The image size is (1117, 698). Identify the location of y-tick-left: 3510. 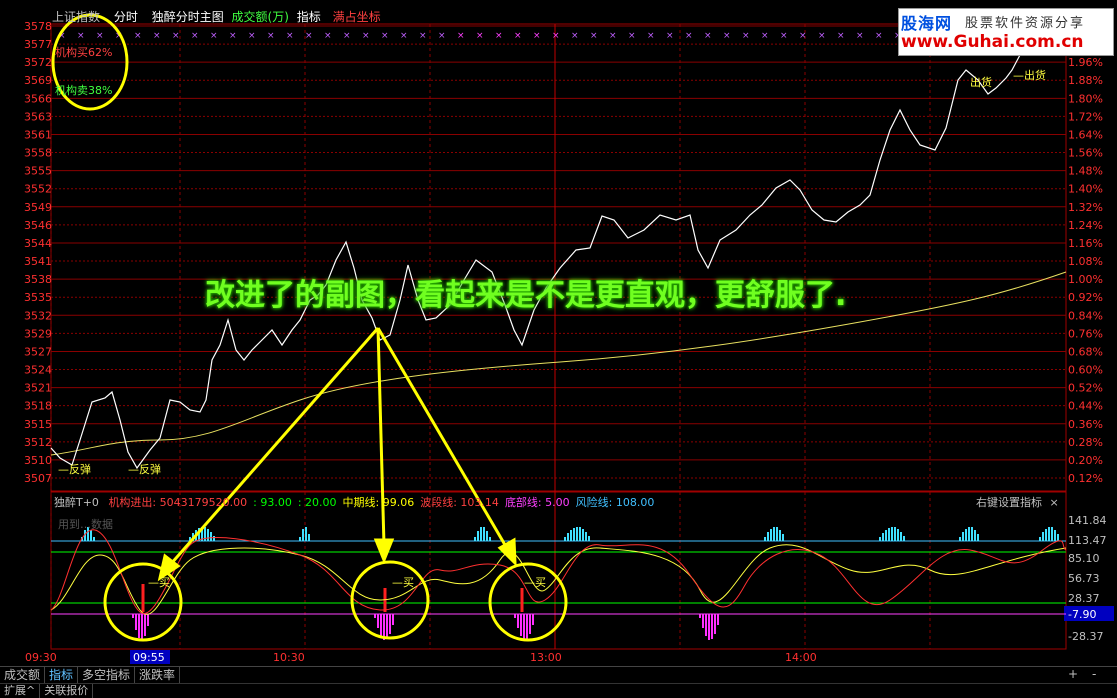
(38, 460).